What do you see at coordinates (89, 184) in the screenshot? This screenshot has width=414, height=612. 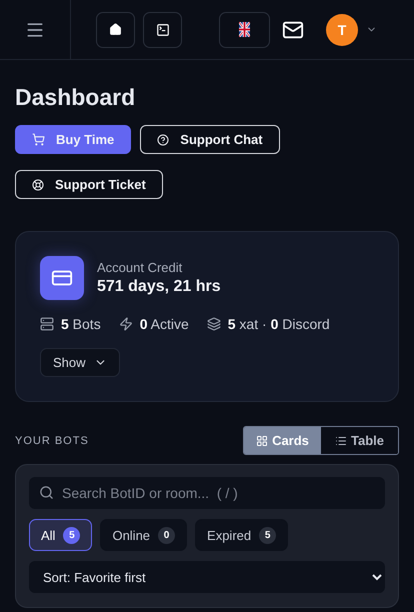 I see `action-button: Support Ticket` at bounding box center [89, 184].